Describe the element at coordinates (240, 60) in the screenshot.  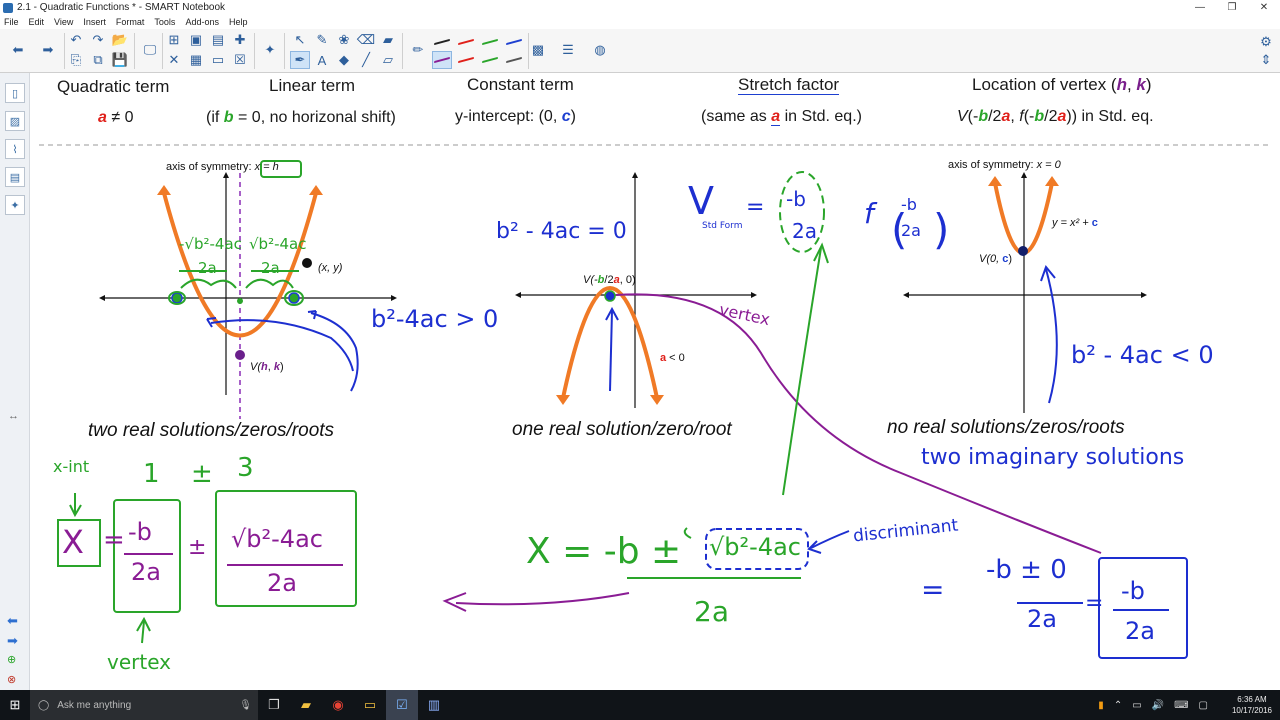
I see `close-page-icon: ☒` at that location.